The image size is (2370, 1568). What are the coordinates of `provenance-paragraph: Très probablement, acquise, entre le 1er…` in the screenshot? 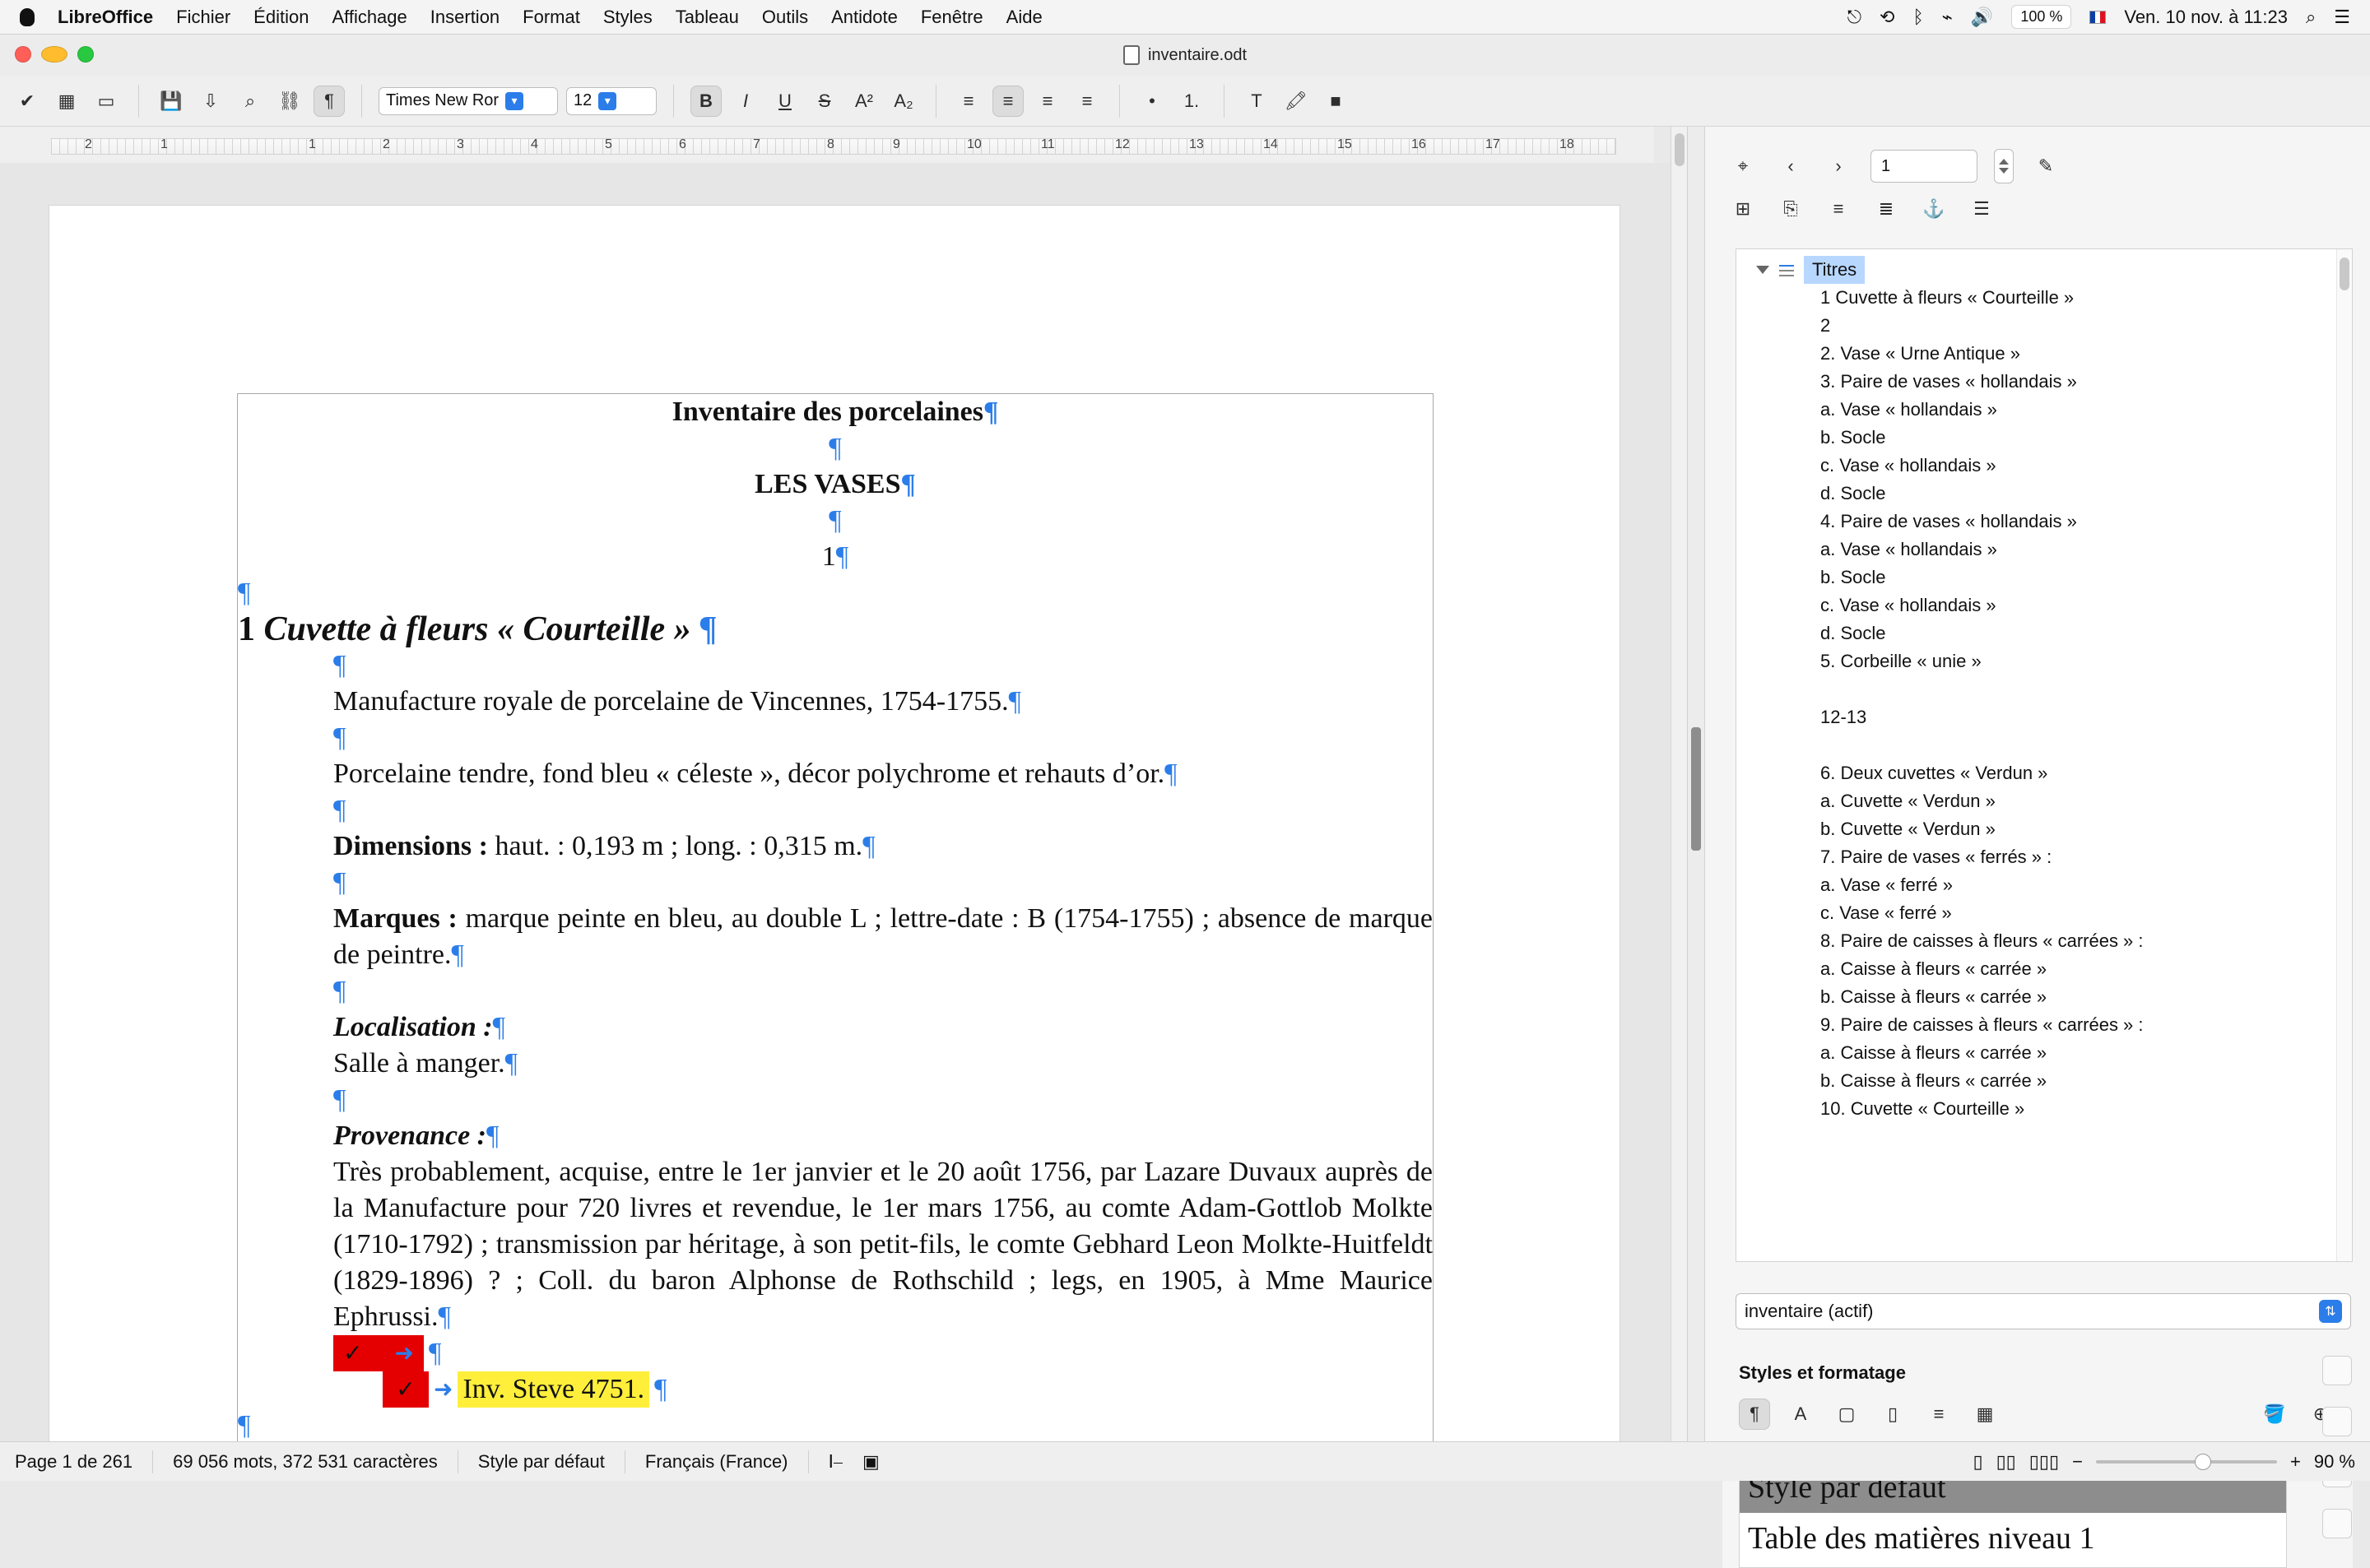 It's located at (835, 1244).